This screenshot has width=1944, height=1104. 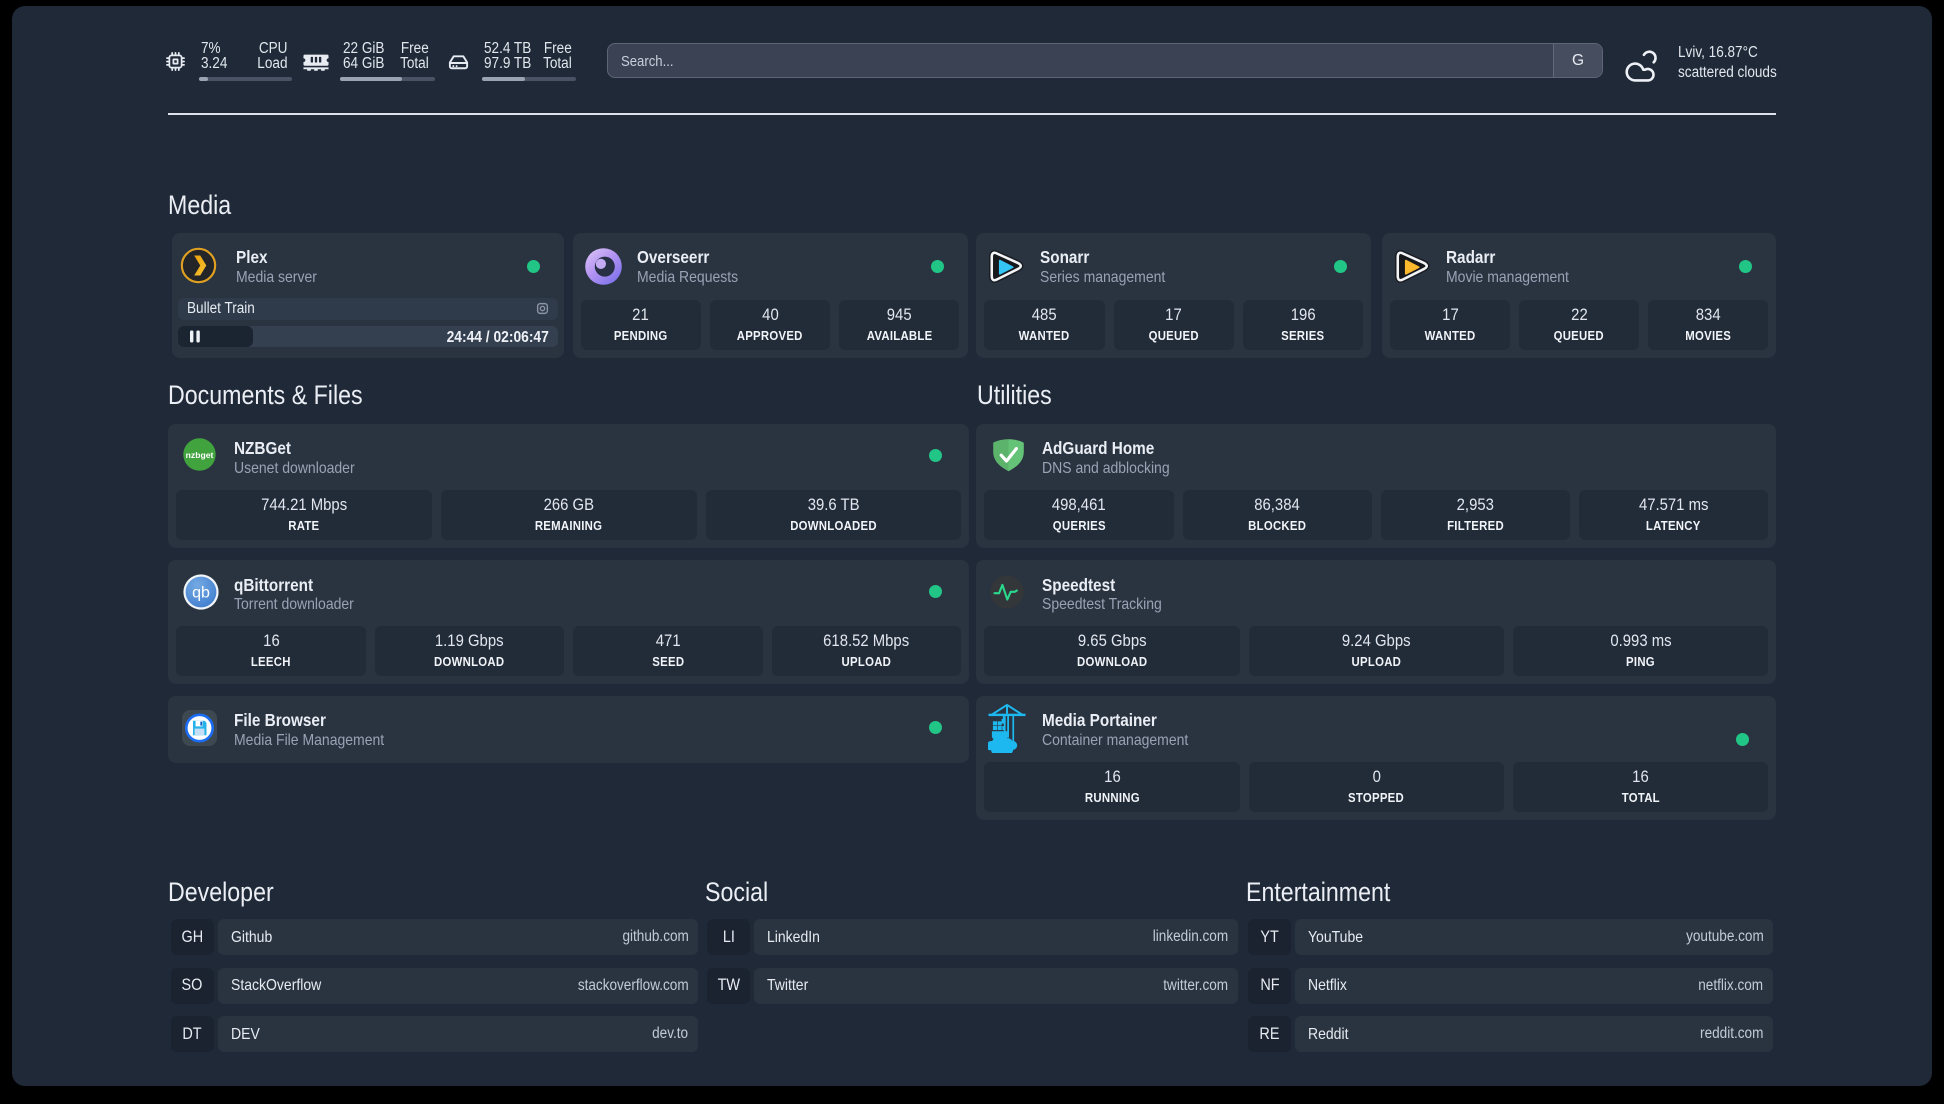 I want to click on svg-text: nzbget, so click(x=199, y=455).